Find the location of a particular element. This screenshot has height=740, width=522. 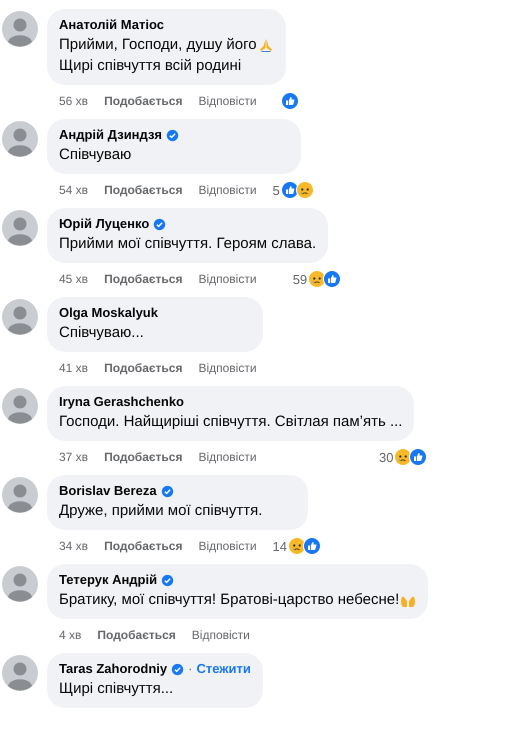

reaction-count: 30 is located at coordinates (386, 457).